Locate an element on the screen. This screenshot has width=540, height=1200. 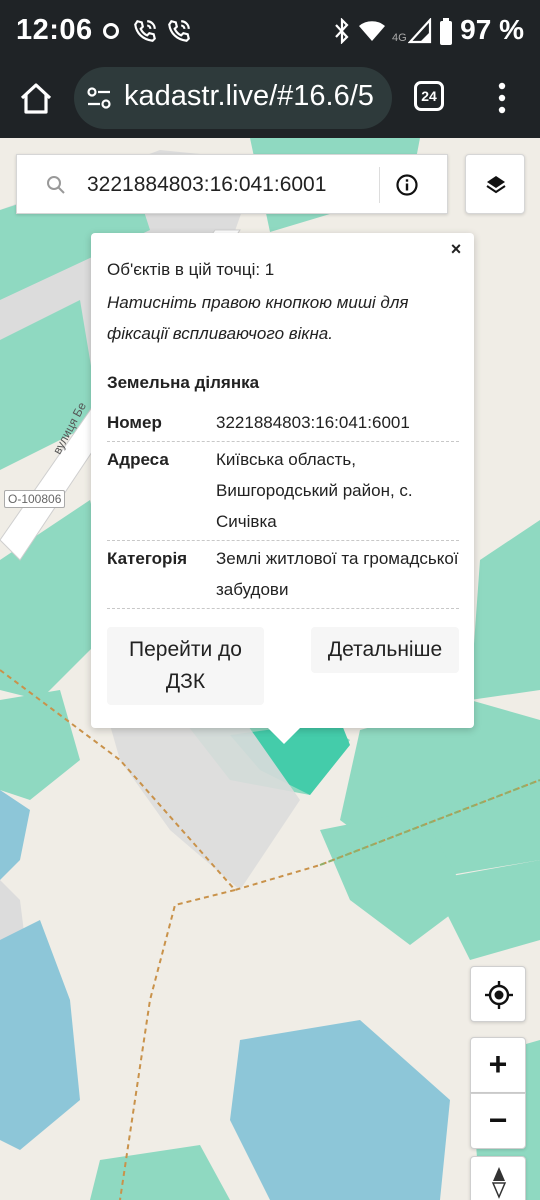
zoom-in-button: + is located at coordinates (498, 1065).